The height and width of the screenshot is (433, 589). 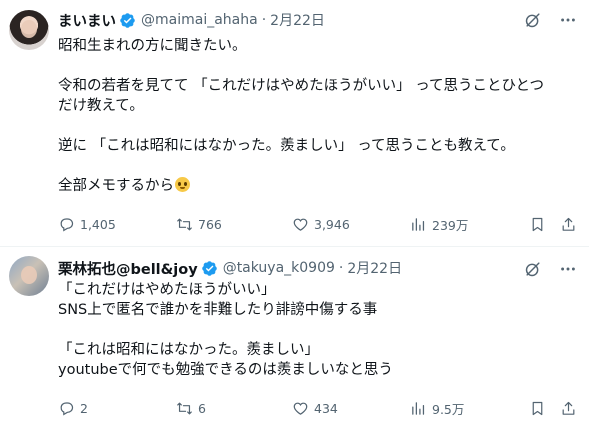 I want to click on reply-count: 1,405, so click(x=98, y=224).